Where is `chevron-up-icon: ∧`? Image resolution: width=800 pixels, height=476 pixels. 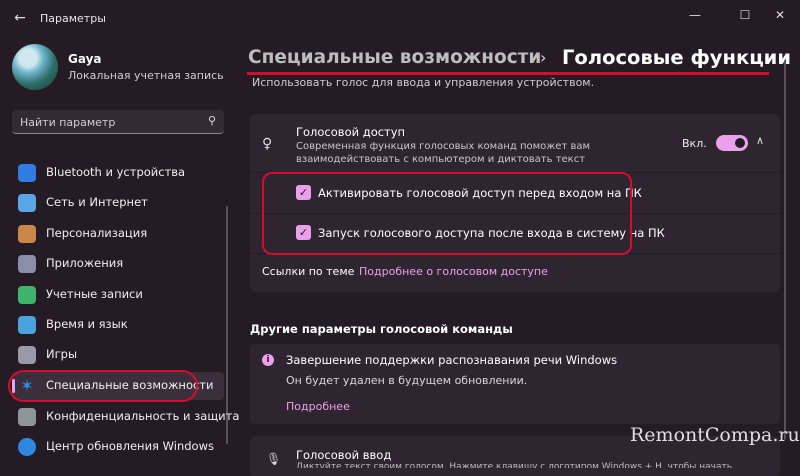
chevron-up-icon: ∧ is located at coordinates (760, 140).